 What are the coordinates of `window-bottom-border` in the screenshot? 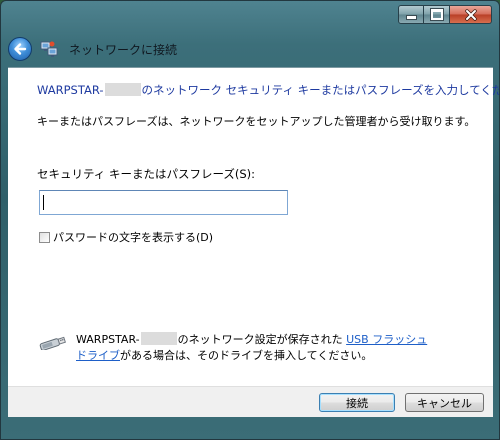 It's located at (250, 427).